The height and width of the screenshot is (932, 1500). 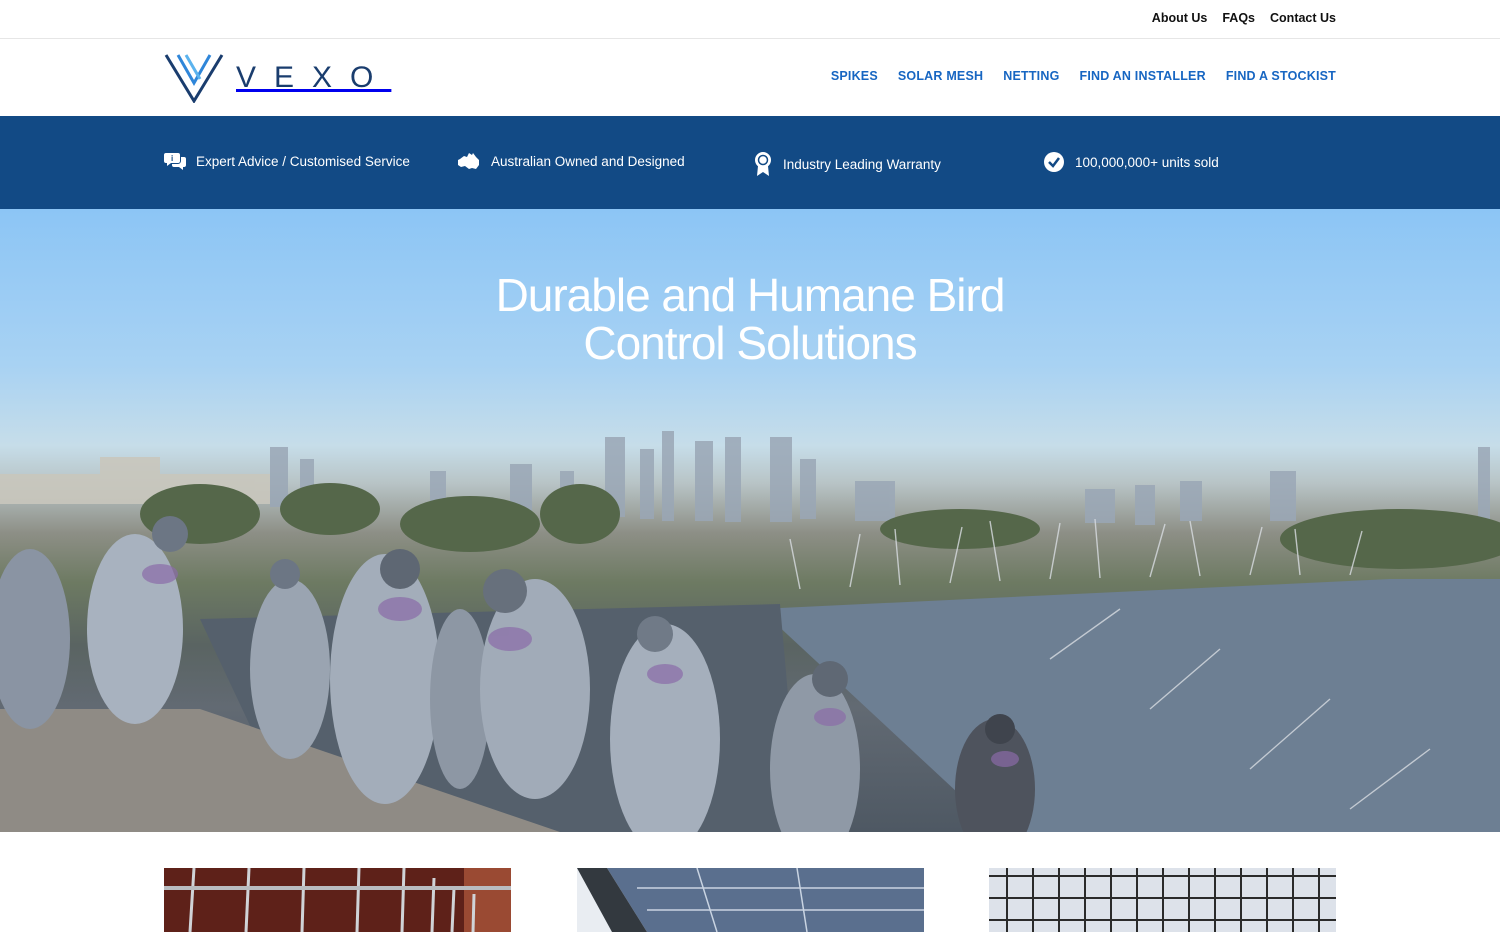 What do you see at coordinates (194, 78) in the screenshot?
I see `logo-mark-icon` at bounding box center [194, 78].